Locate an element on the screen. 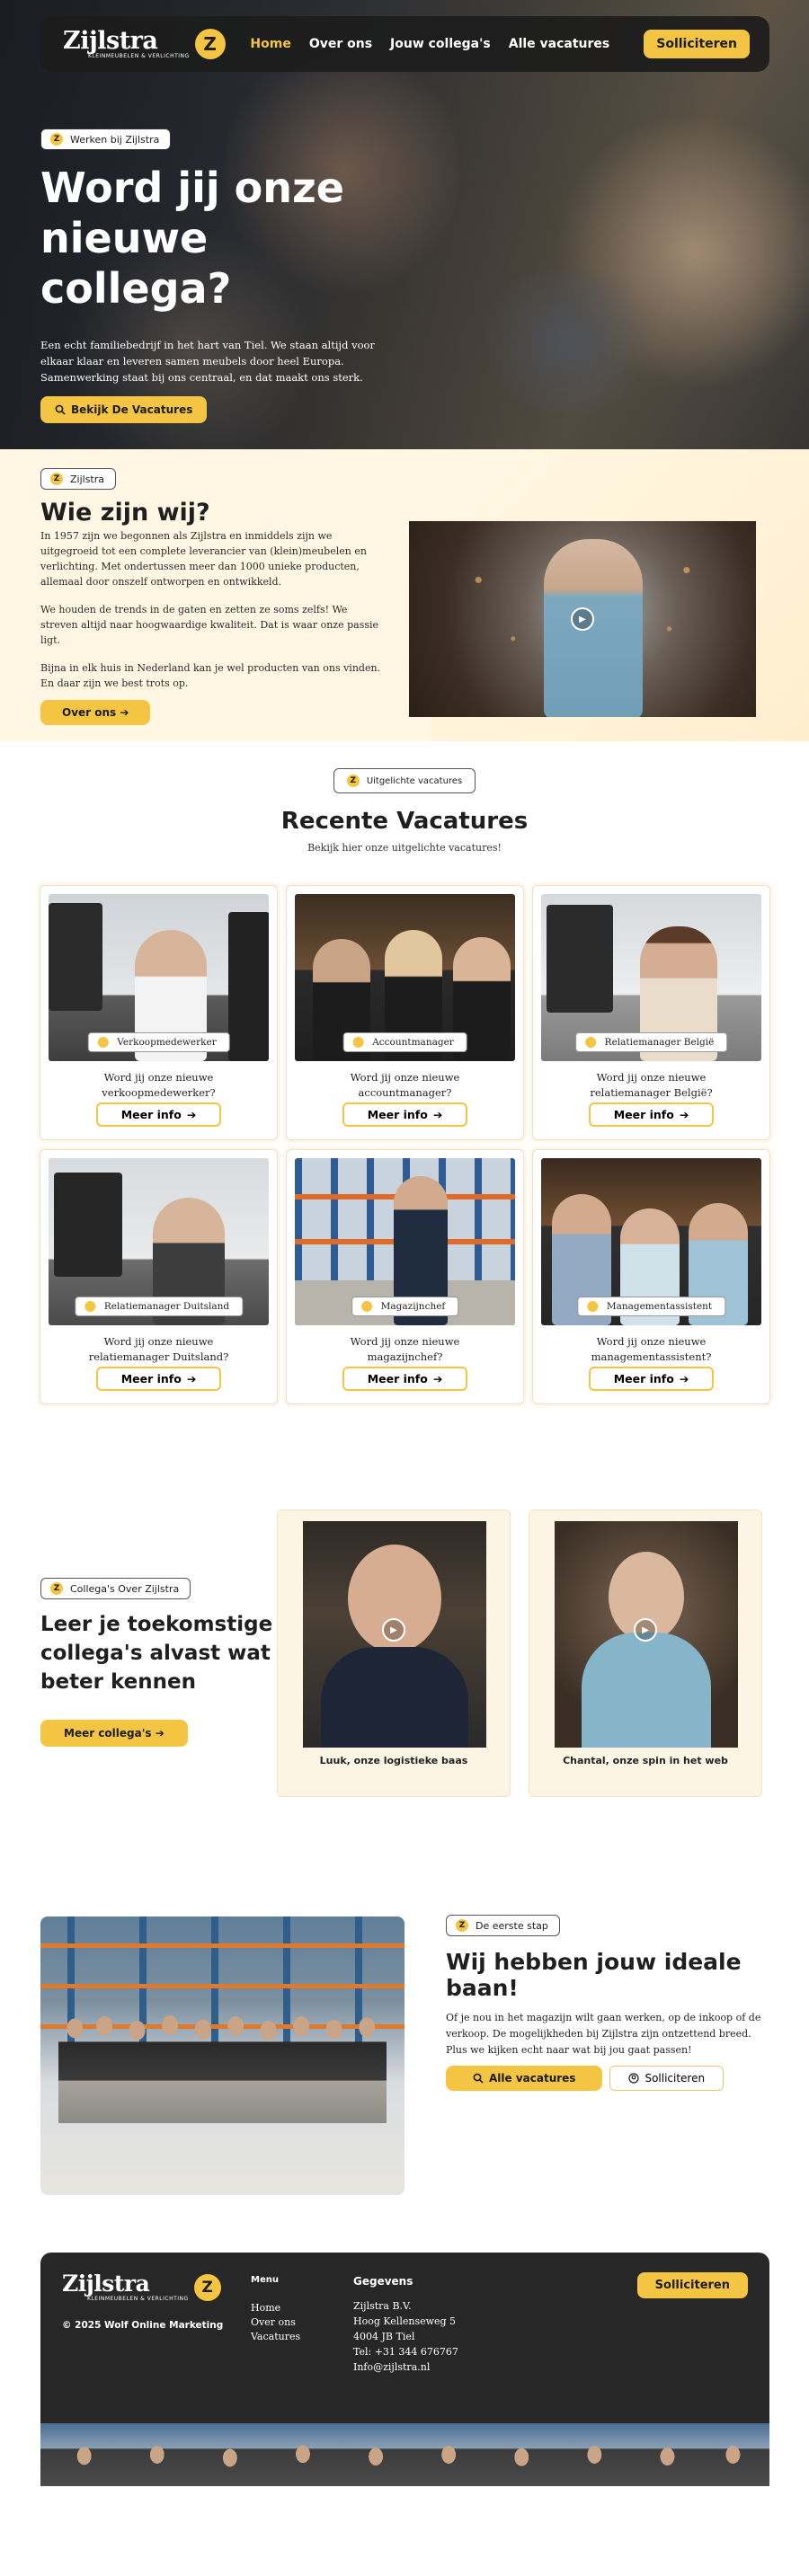 This screenshot has width=809, height=2576. ideal-job-pill: Z De eerste stap is located at coordinates (503, 1925).